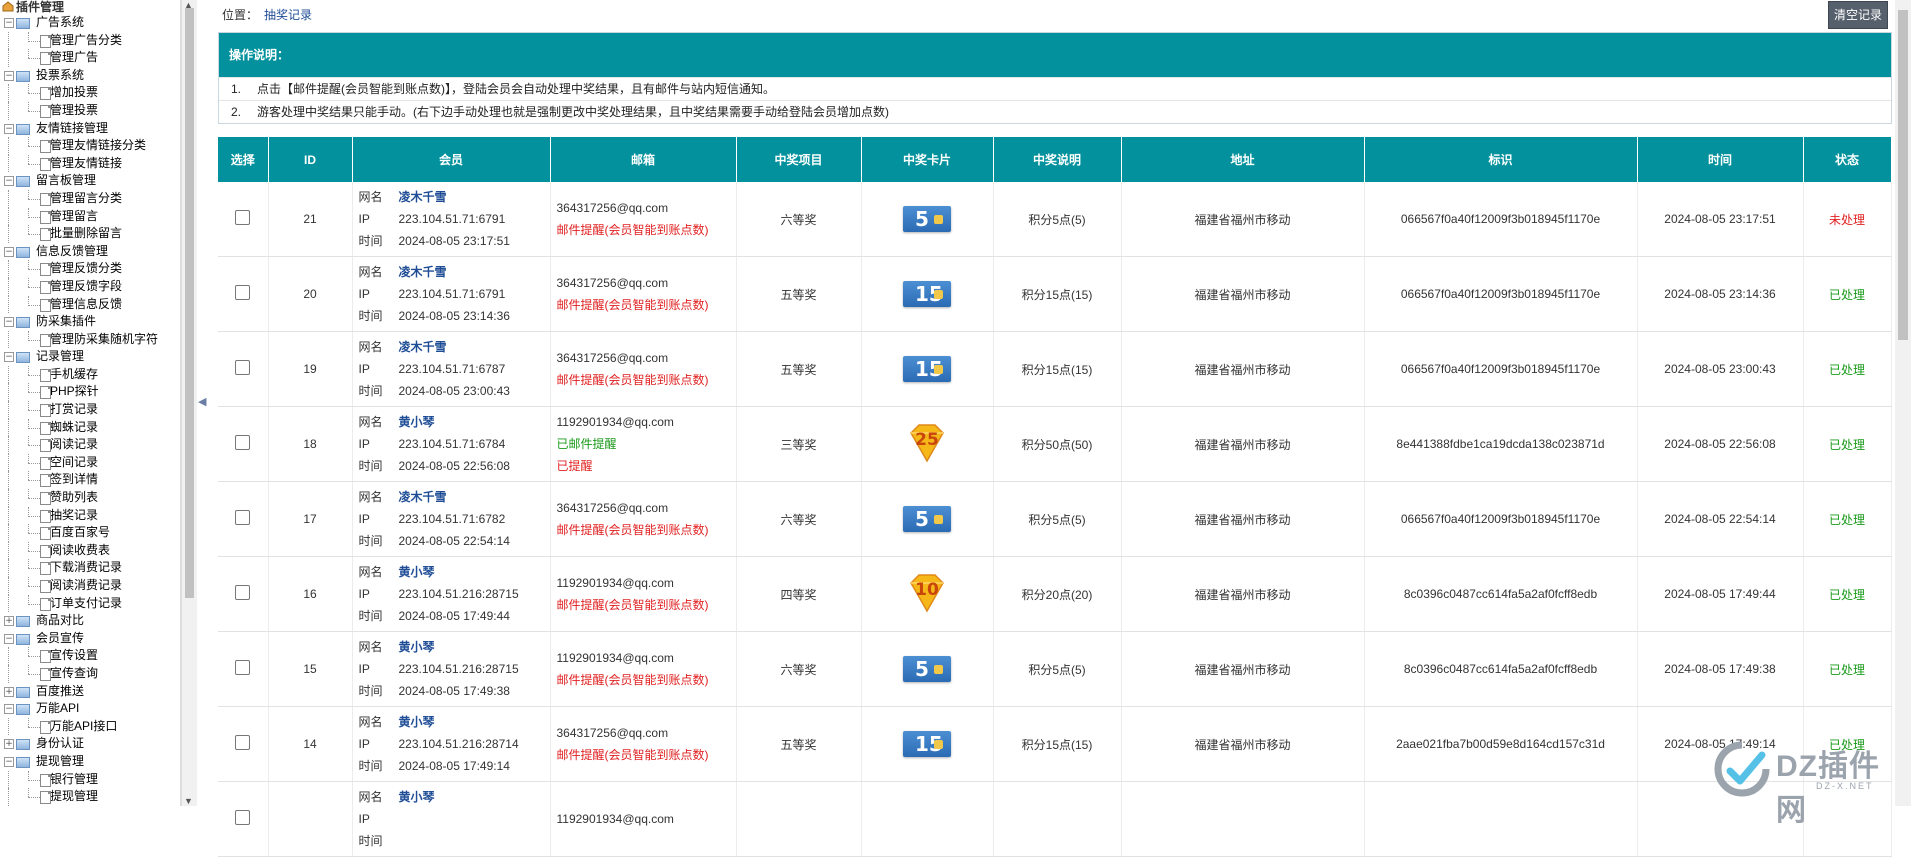 Image resolution: width=1913 pixels, height=857 pixels. What do you see at coordinates (90, 234) in the screenshot?
I see `tree-leaf: 批量删除留言` at bounding box center [90, 234].